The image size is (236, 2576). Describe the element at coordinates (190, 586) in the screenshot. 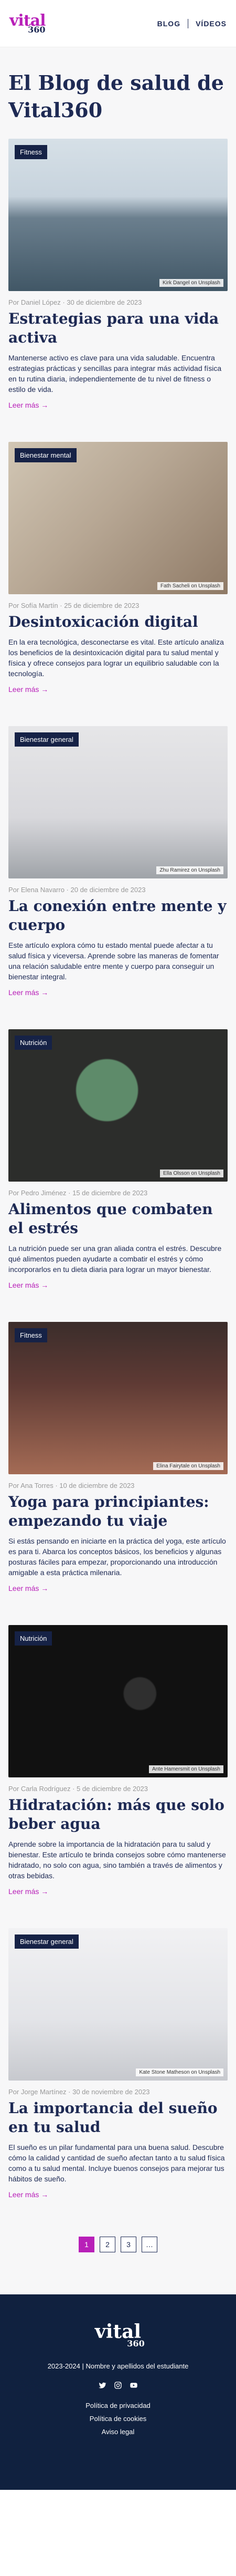

I see `photo-credit: Fath Sacheli on Unsplash` at that location.